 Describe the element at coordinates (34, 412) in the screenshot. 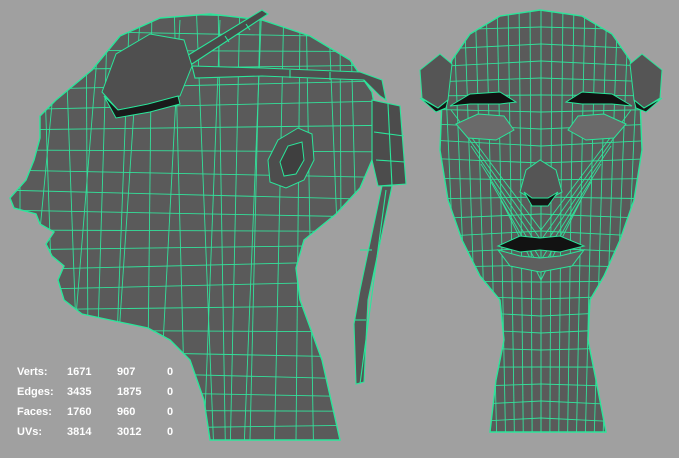

I see `hud-label: Faces:` at that location.